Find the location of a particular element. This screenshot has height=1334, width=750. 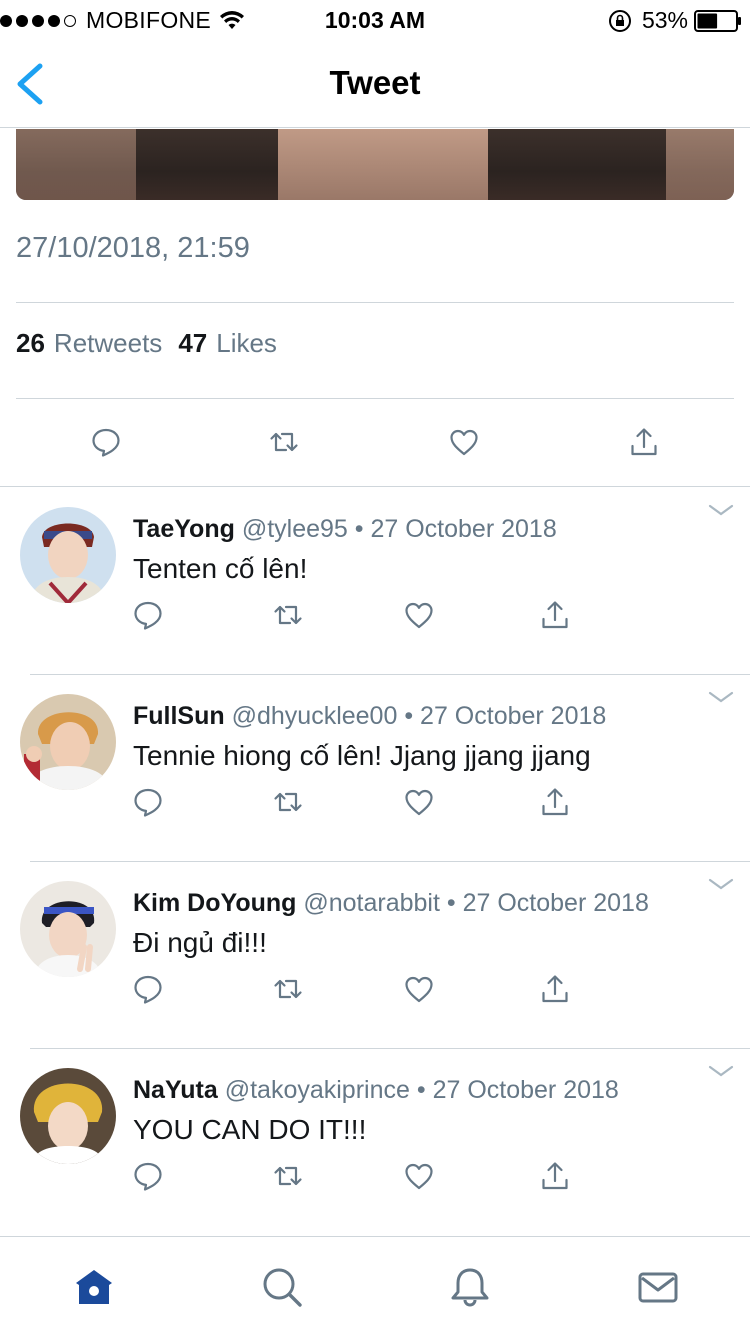

search-icon is located at coordinates (282, 1287).